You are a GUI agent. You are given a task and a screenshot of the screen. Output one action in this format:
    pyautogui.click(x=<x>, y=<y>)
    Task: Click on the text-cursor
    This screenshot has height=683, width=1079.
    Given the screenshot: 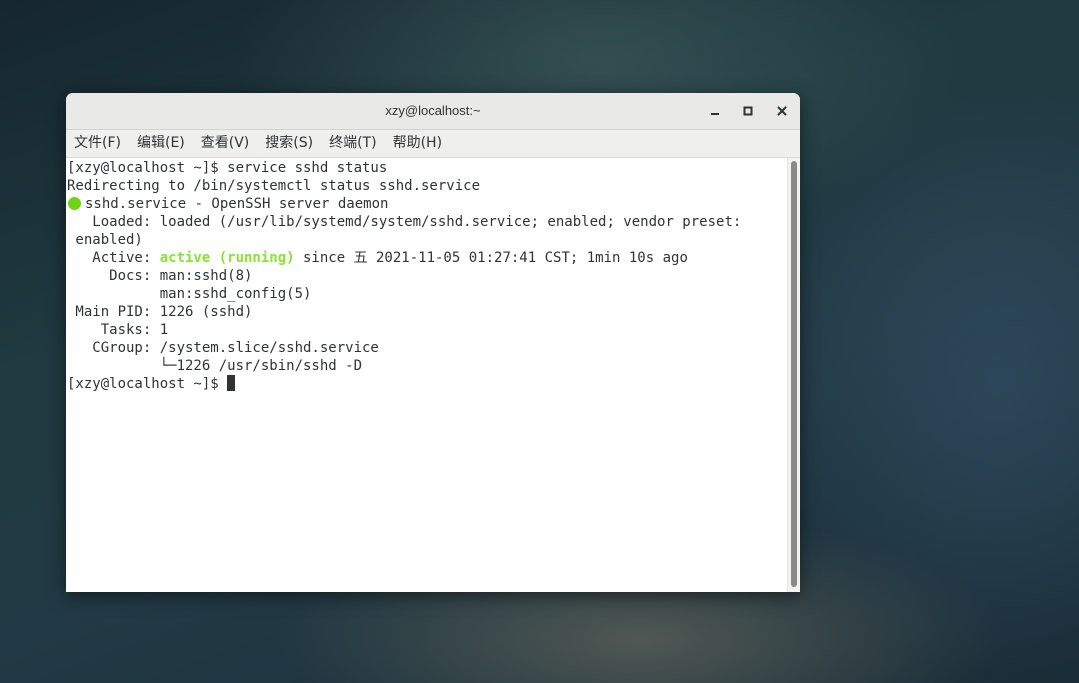 What is the action you would take?
    pyautogui.click(x=231, y=383)
    